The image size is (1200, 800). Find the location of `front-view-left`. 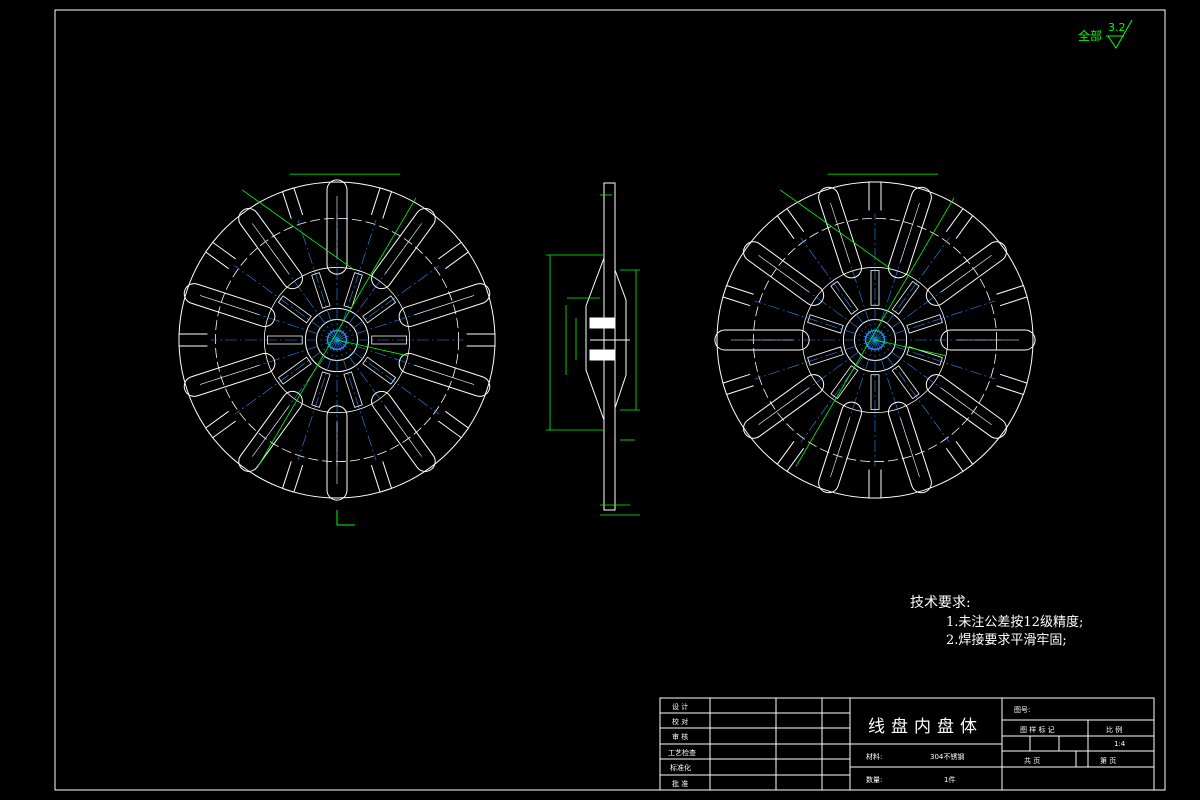

front-view-left is located at coordinates (337, 349).